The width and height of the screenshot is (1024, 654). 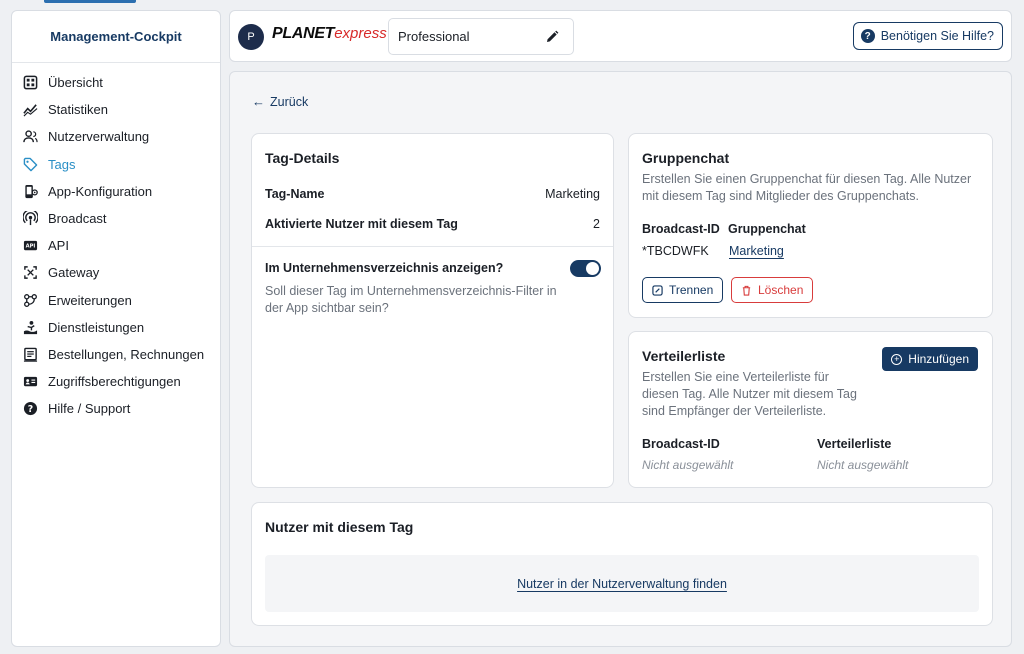 I want to click on active-users-label: Aktivierte Nutzer mit diesem Tag, so click(x=361, y=224).